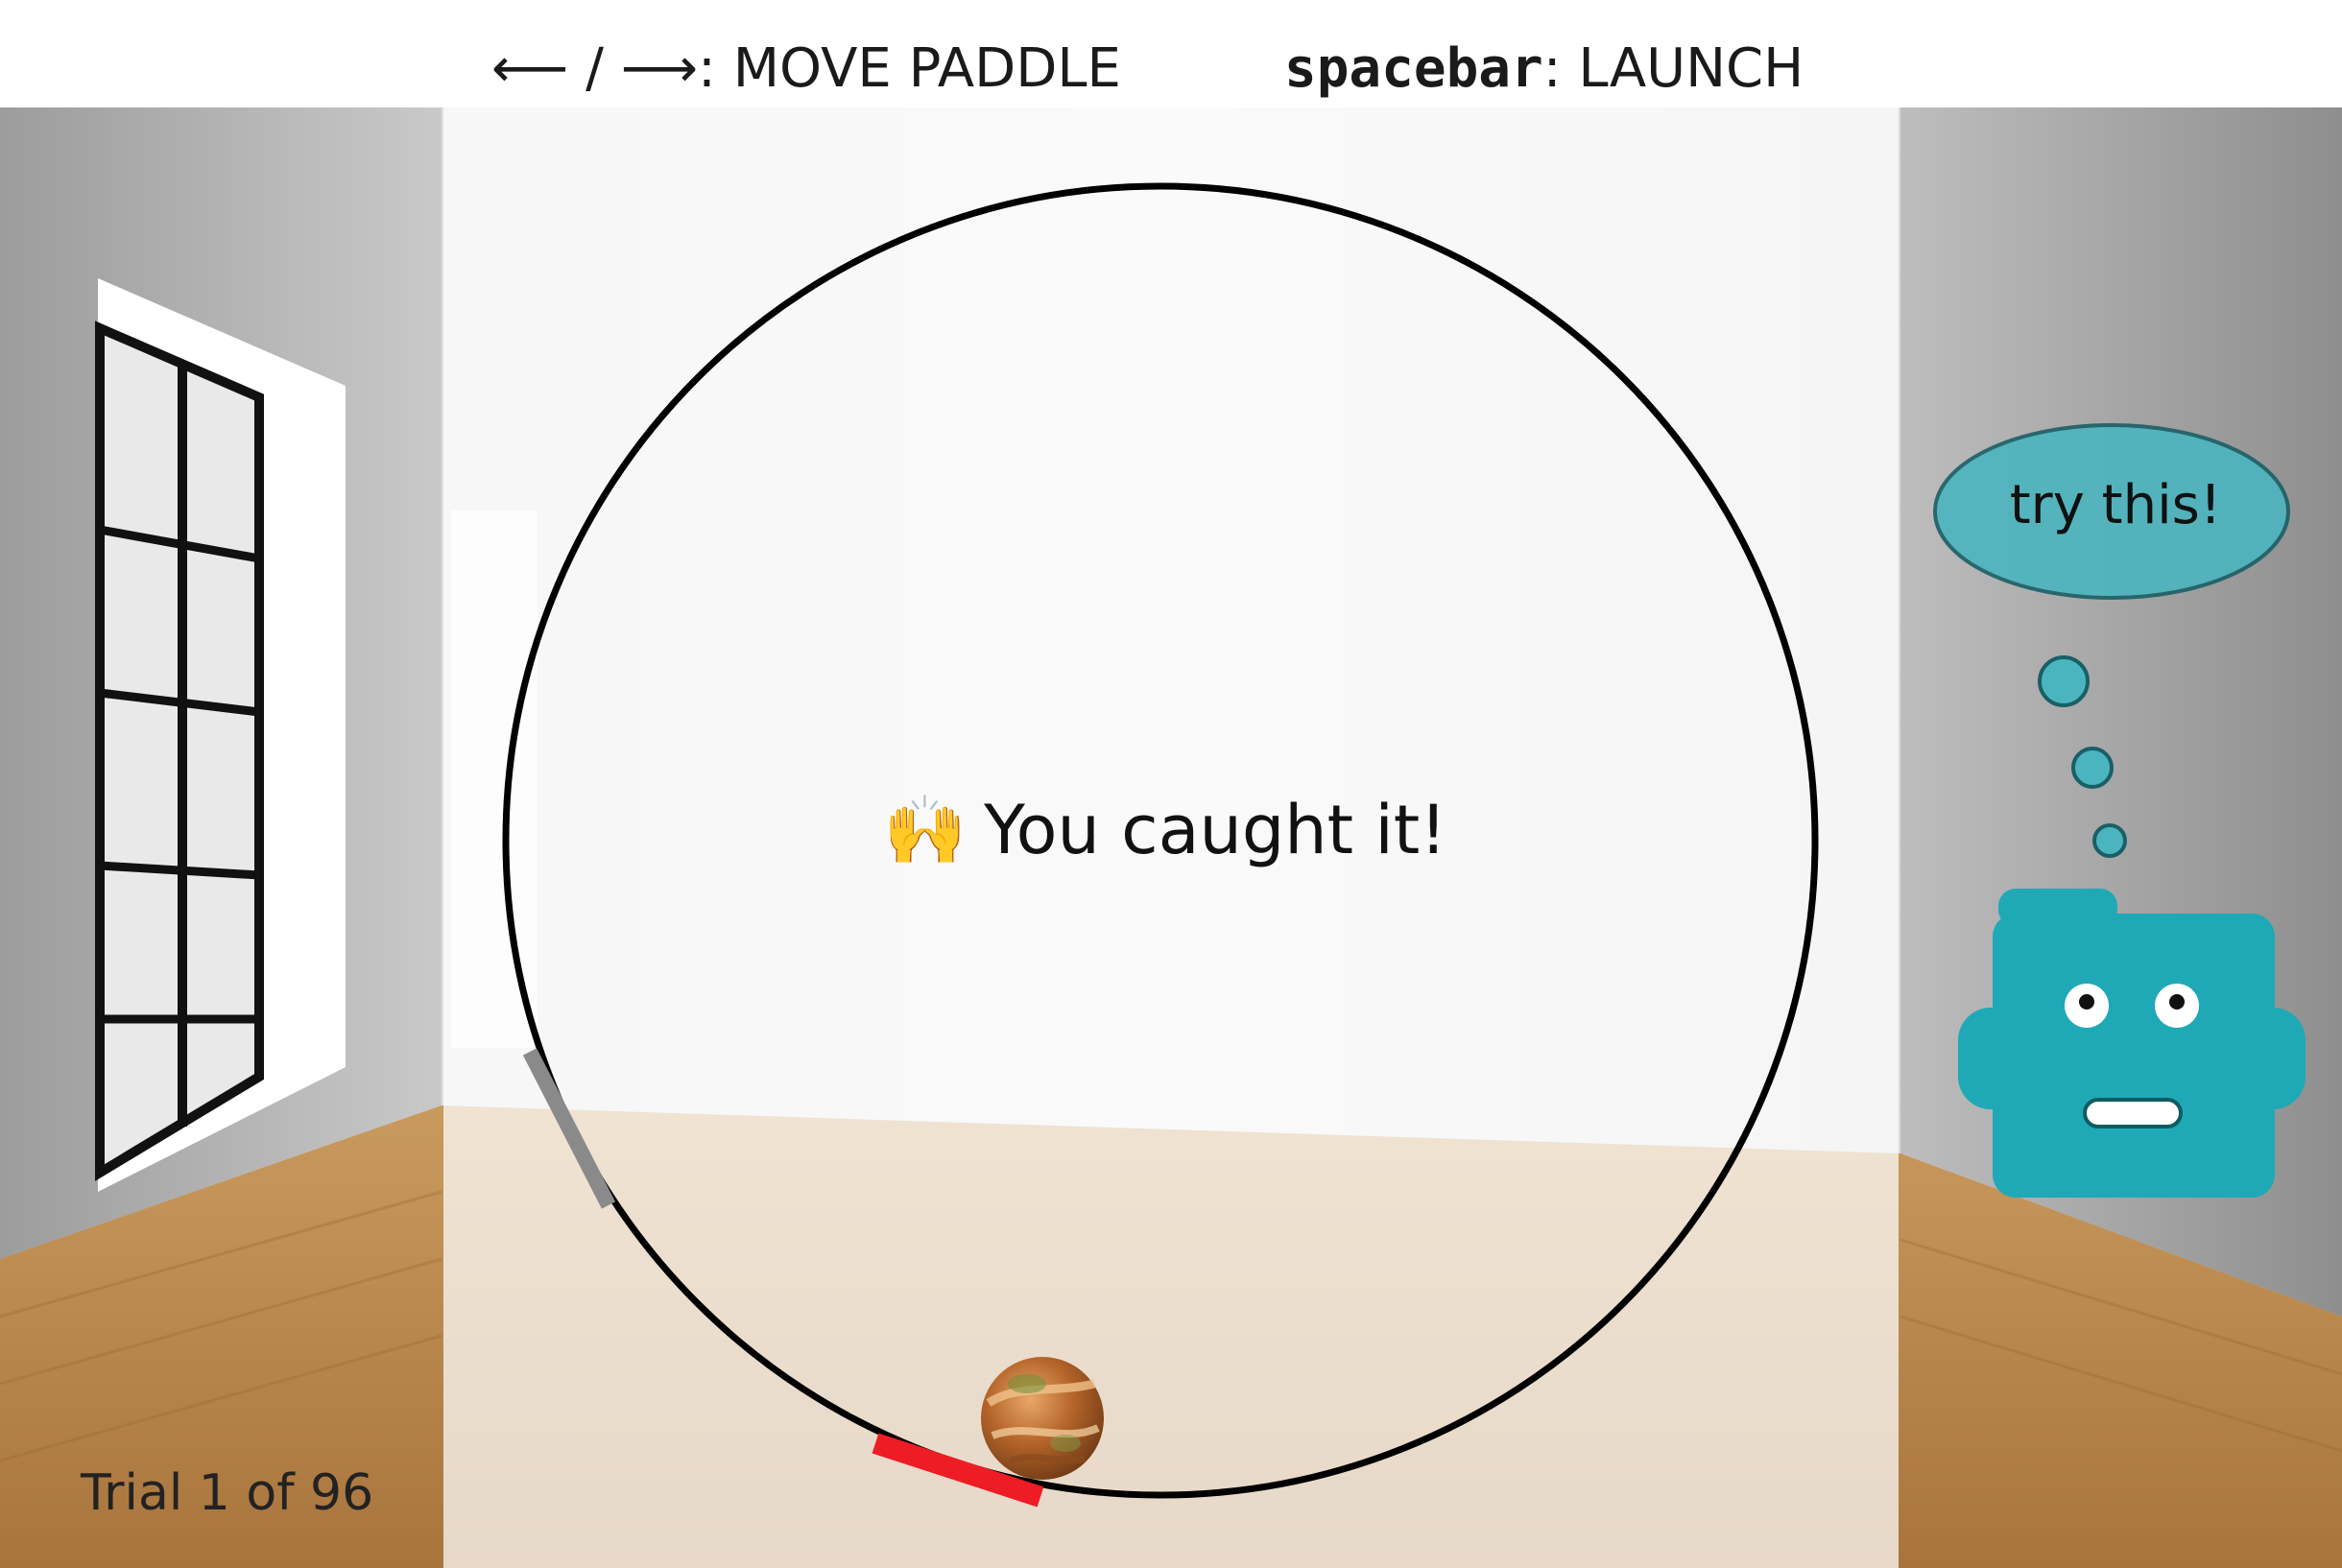 Image resolution: width=2342 pixels, height=1568 pixels. What do you see at coordinates (1215, 830) in the screenshot?
I see `feedback-text: You caught it!` at bounding box center [1215, 830].